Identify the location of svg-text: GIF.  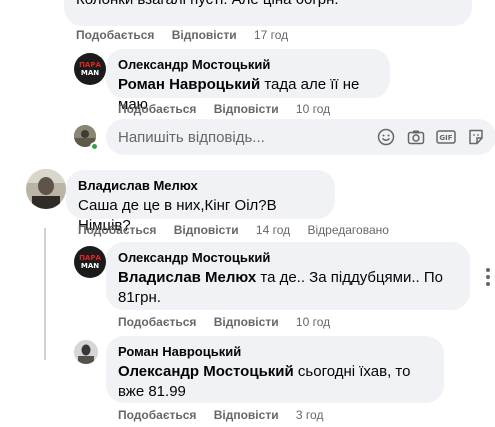
(445, 138).